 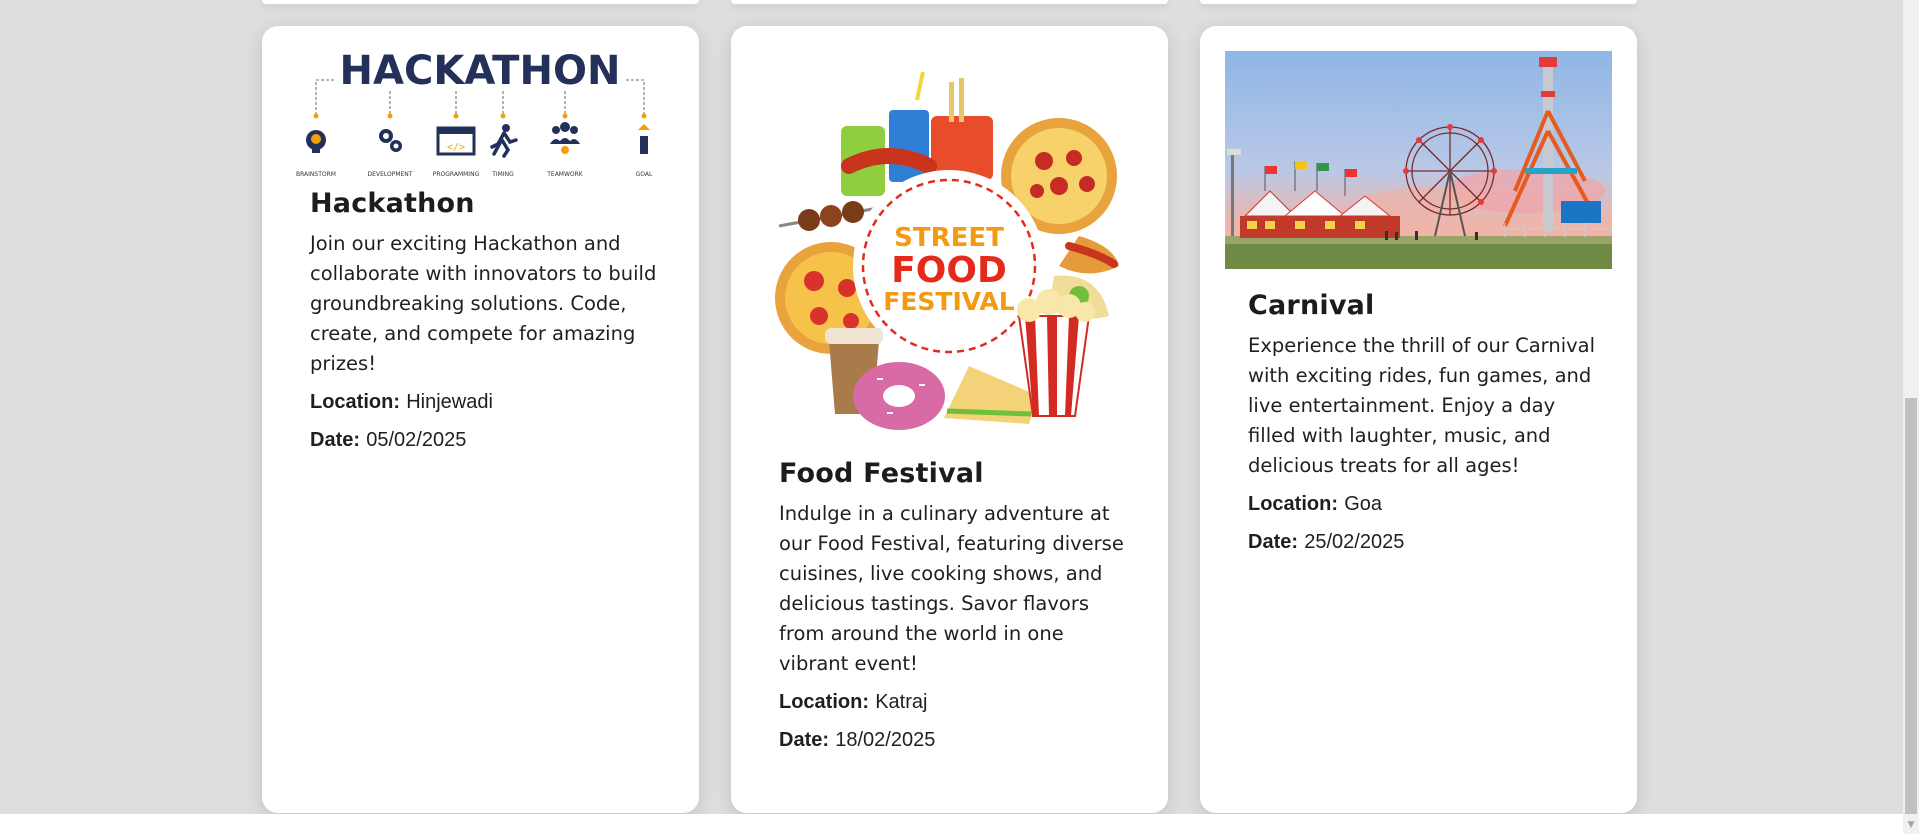 I want to click on step-label: TEAMWORK, so click(x=565, y=174).